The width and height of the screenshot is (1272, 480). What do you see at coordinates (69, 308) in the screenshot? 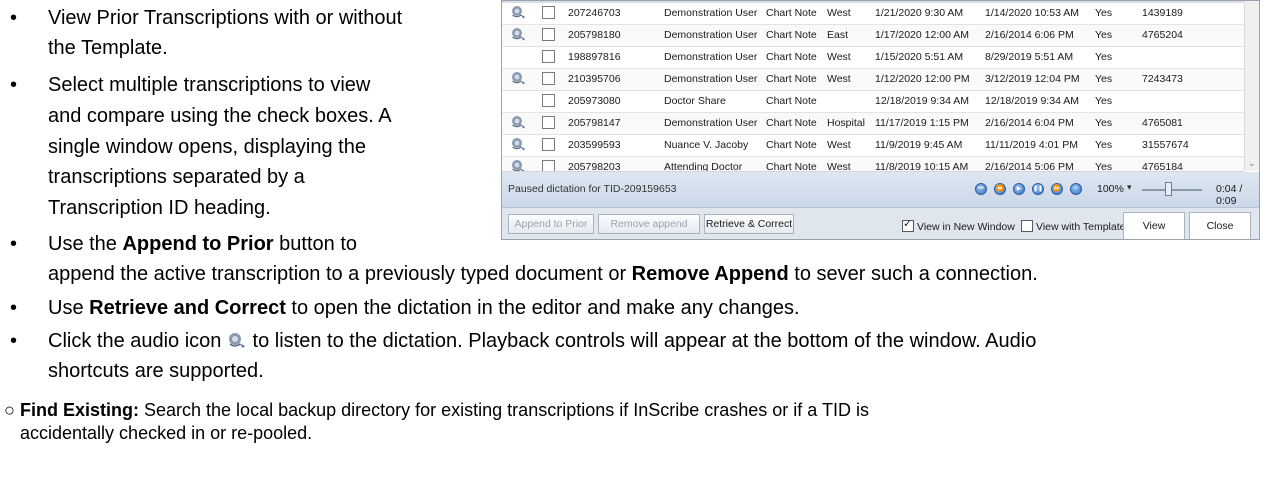
I see `retrieve-prefix: Use` at bounding box center [69, 308].